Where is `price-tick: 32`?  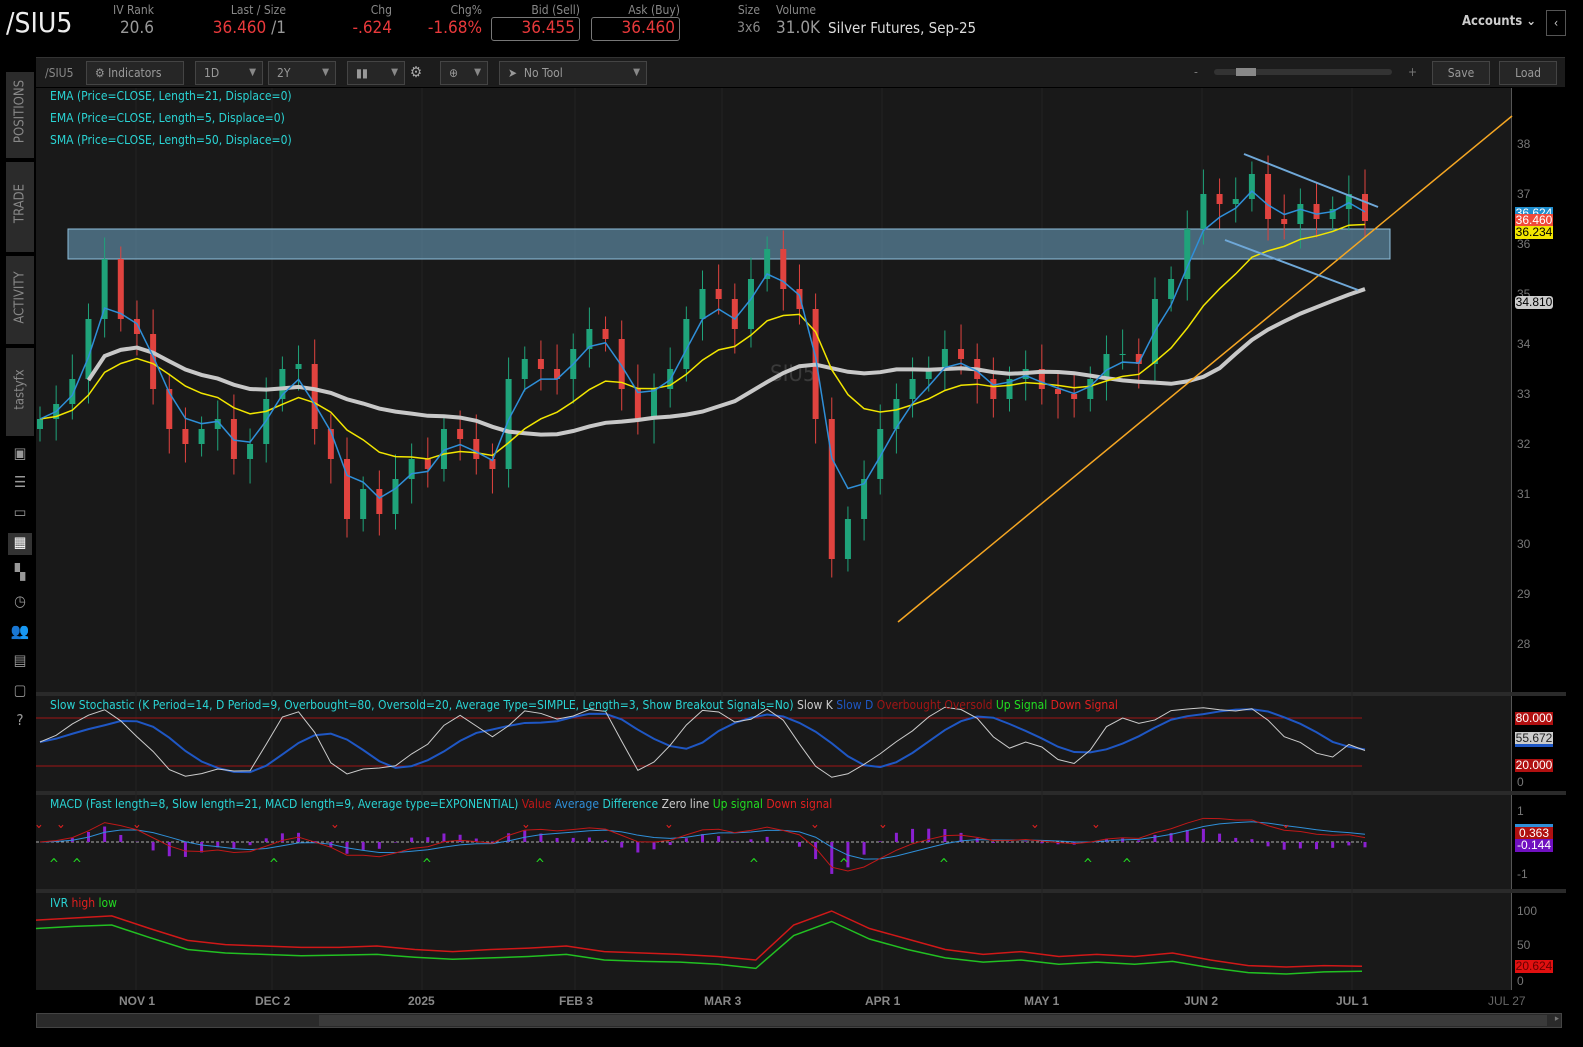 price-tick: 32 is located at coordinates (1524, 444).